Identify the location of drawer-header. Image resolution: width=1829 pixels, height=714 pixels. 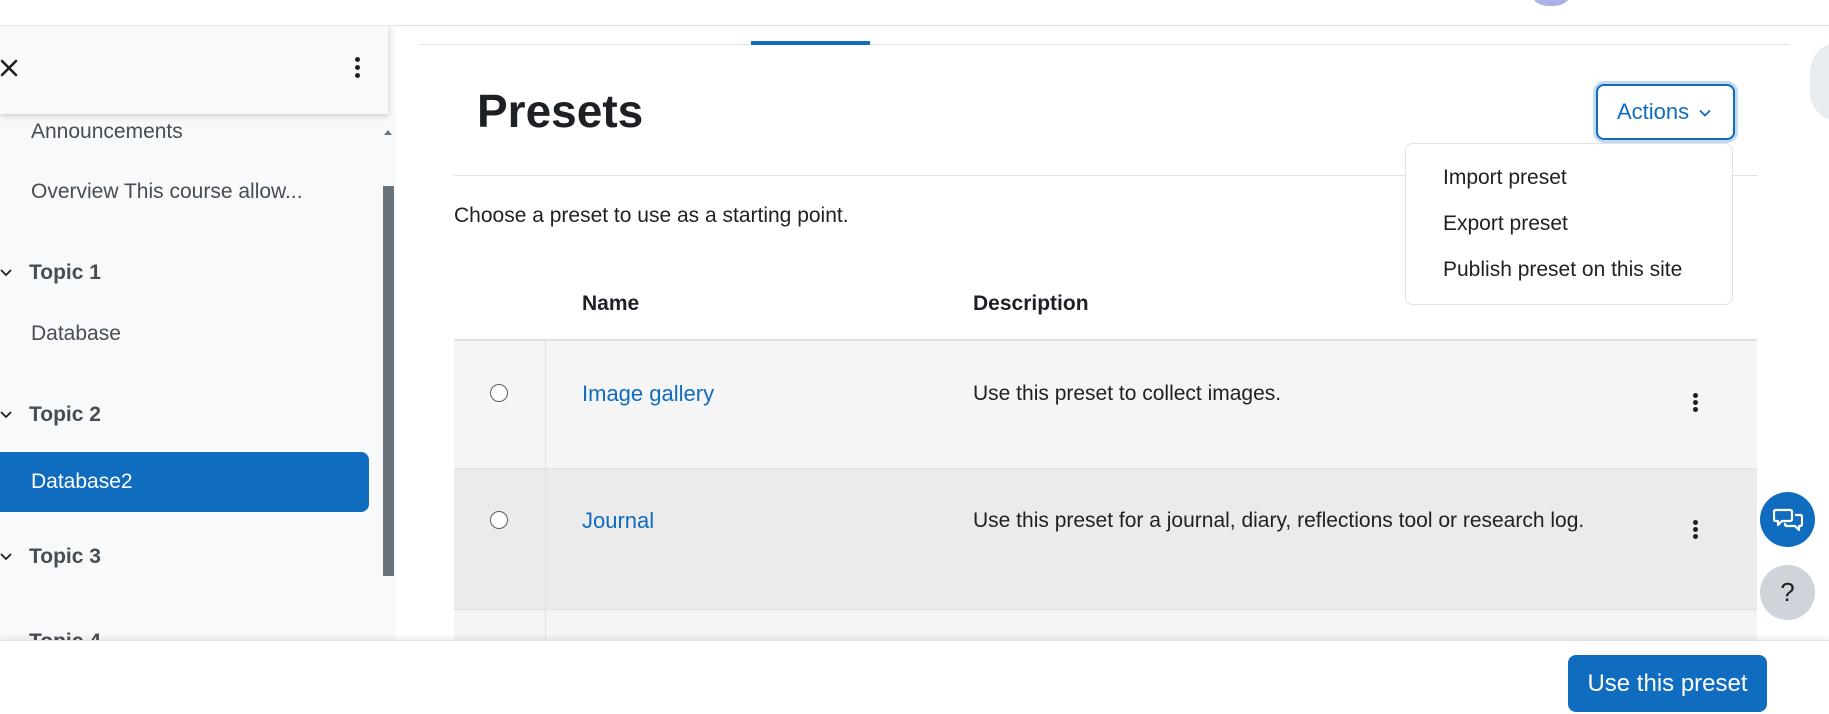
(194, 70).